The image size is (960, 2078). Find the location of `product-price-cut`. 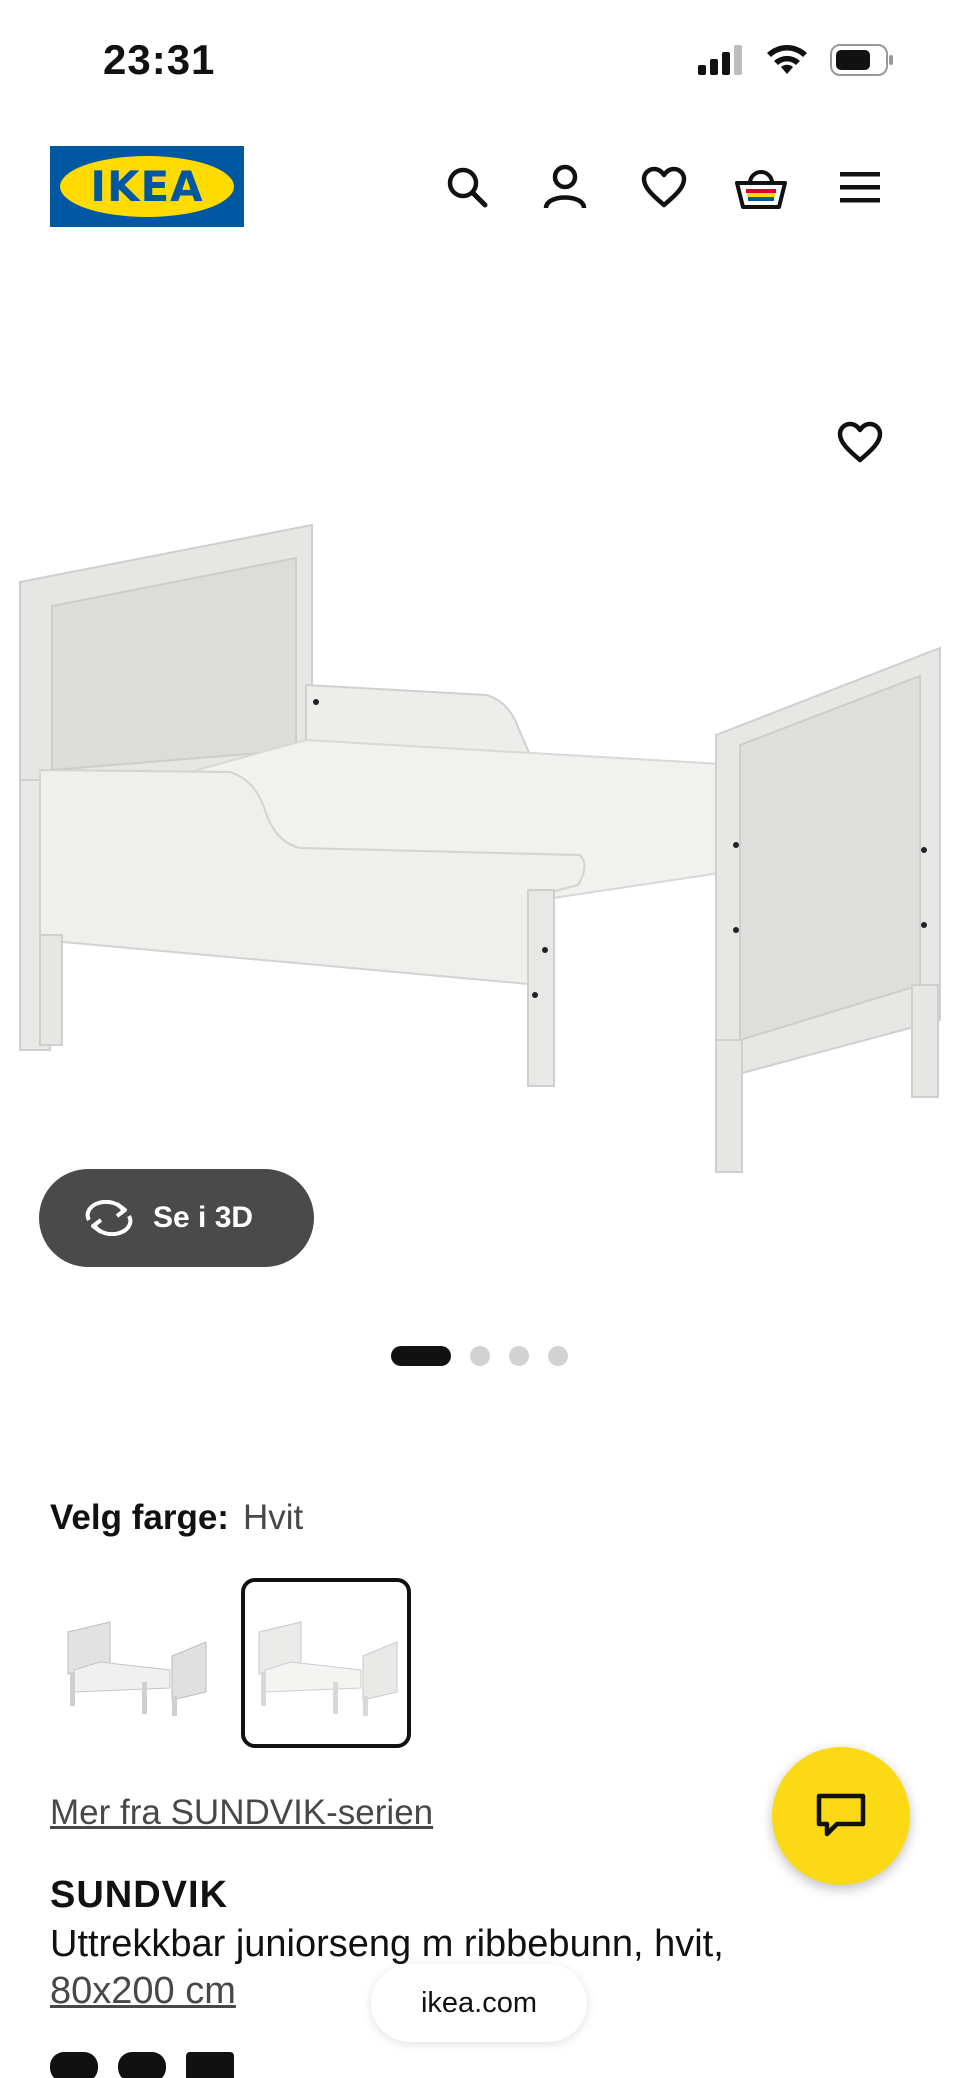

product-price-cut is located at coordinates (200, 2062).